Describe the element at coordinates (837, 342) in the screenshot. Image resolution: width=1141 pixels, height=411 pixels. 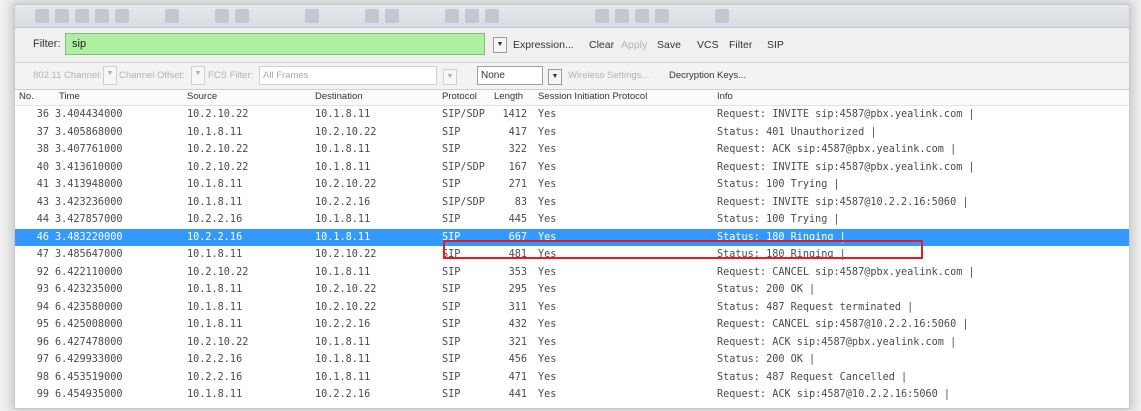
I see `packet-info: Request: ACK sip:4587@pbx.yealink.com |` at that location.